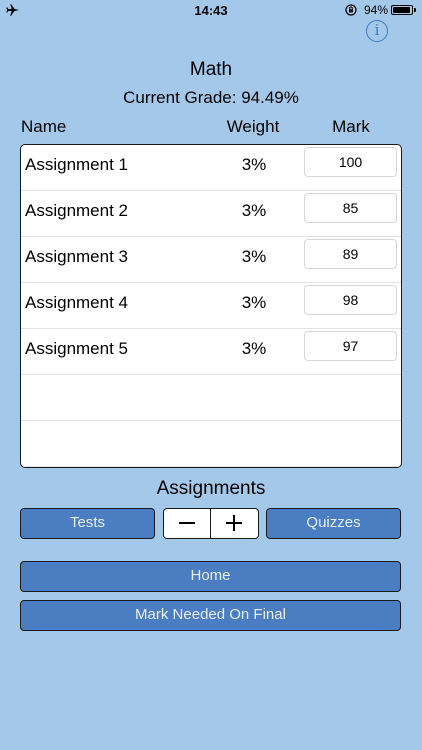  Describe the element at coordinates (210, 615) in the screenshot. I see `mark-needed-on-final-button: Mark Needed On Final` at that location.